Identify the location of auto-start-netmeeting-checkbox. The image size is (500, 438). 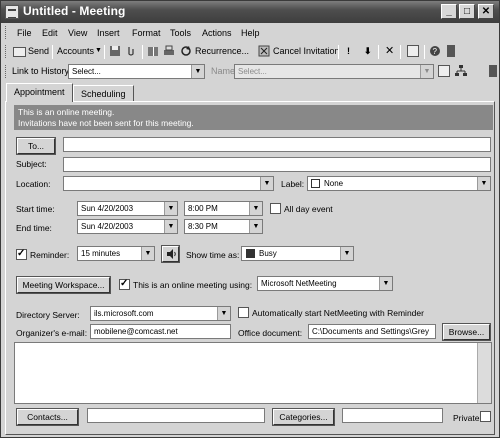
(243, 312).